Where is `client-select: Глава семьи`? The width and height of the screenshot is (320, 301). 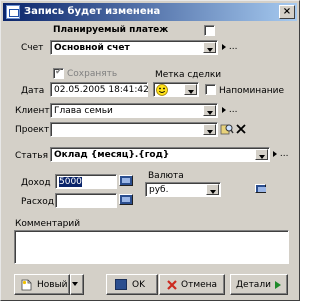
client-select: Глава семьи is located at coordinates (134, 110).